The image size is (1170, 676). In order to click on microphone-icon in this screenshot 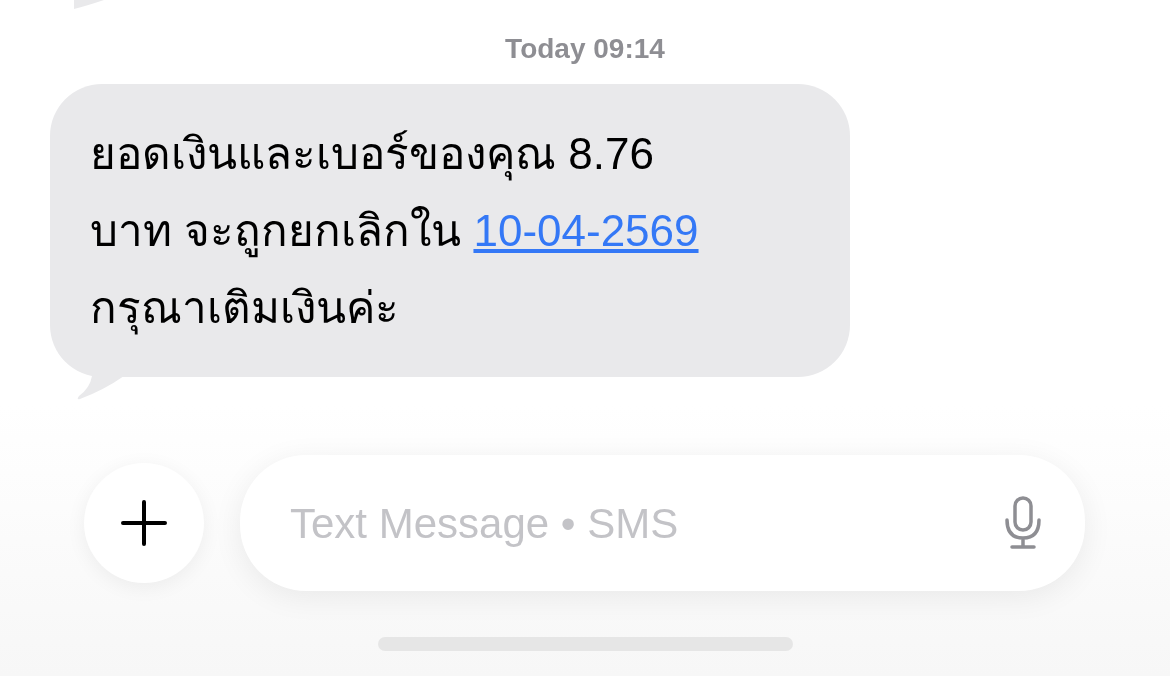, I will do `click(1023, 523)`.